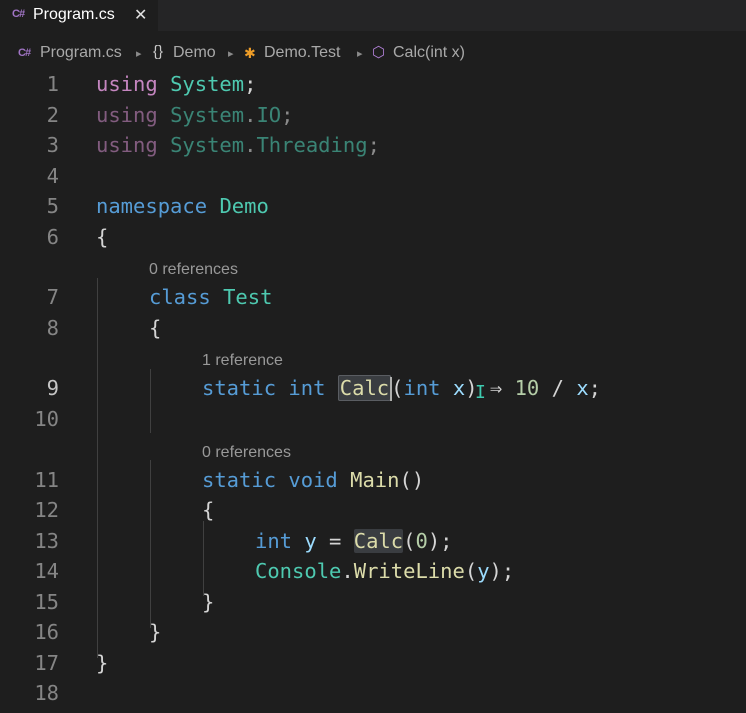 This screenshot has width=746, height=713. I want to click on class-icon: ✱, so click(250, 53).